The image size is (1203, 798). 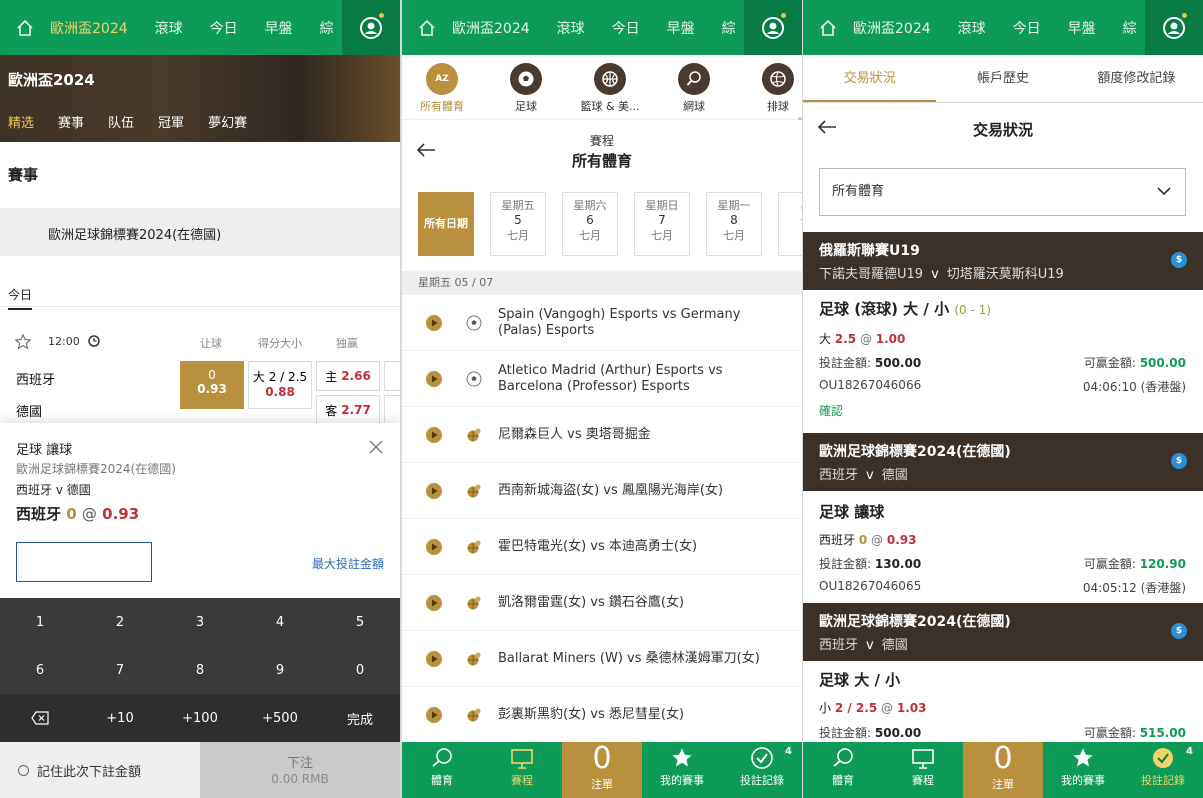 I want to click on key-backspace, so click(x=40, y=718).